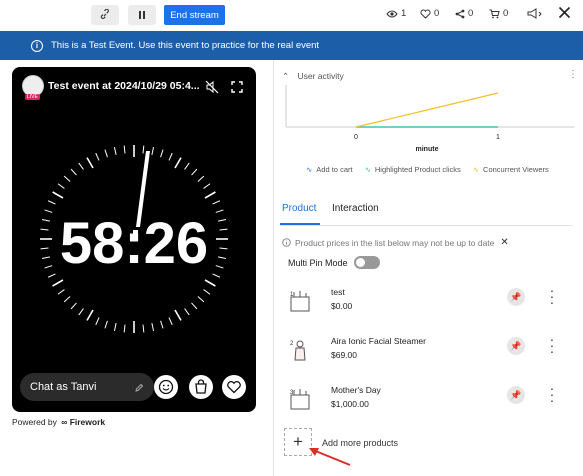  I want to click on cart-count: 0, so click(506, 13).